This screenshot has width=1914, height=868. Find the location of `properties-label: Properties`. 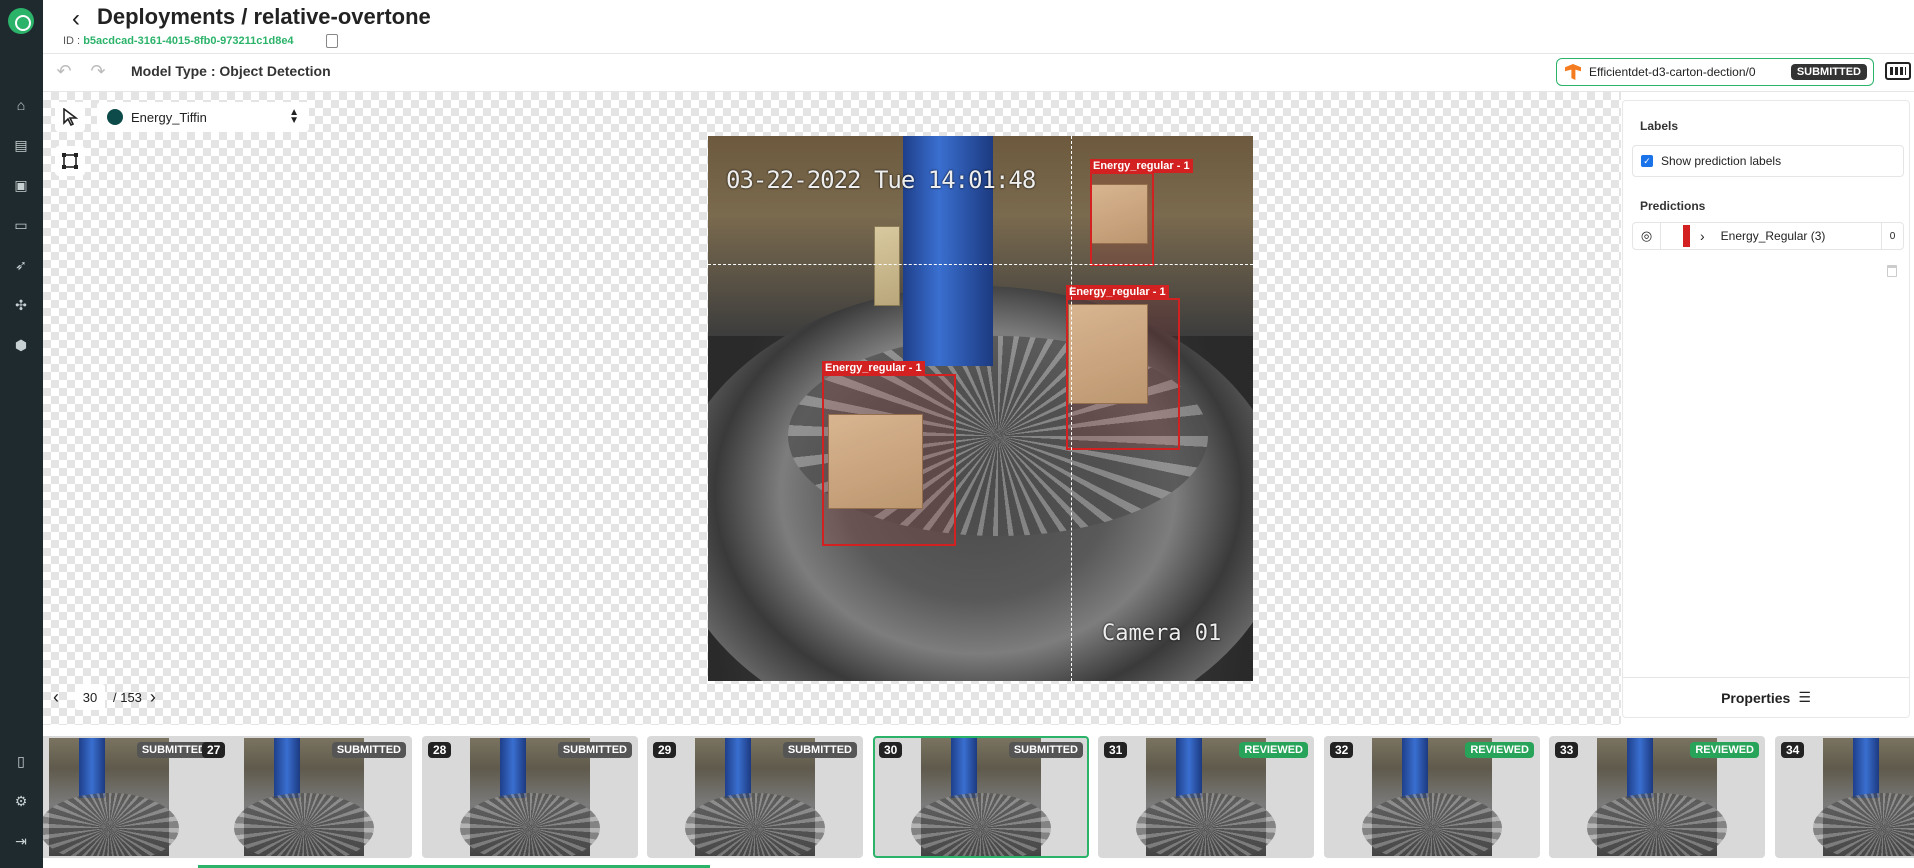

properties-label: Properties is located at coordinates (1756, 697).